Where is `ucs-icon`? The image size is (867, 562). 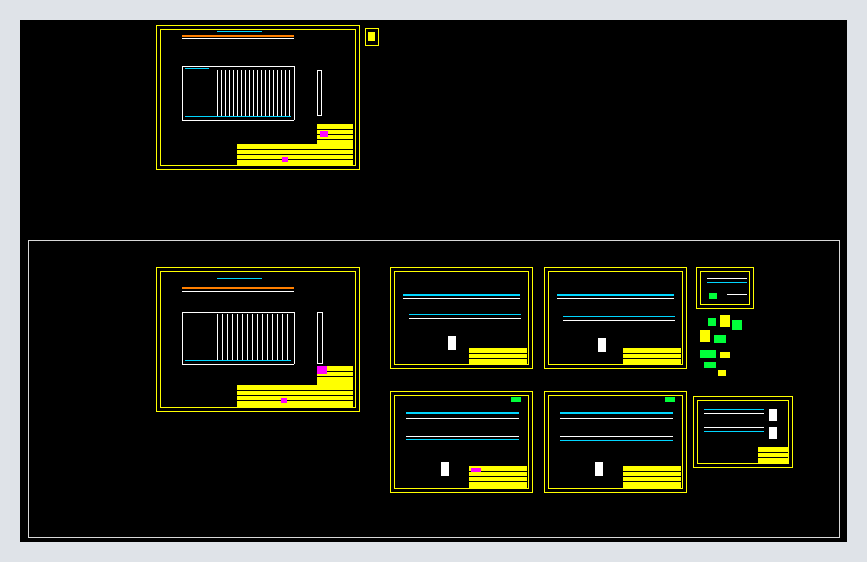
ucs-icon is located at coordinates (372, 37).